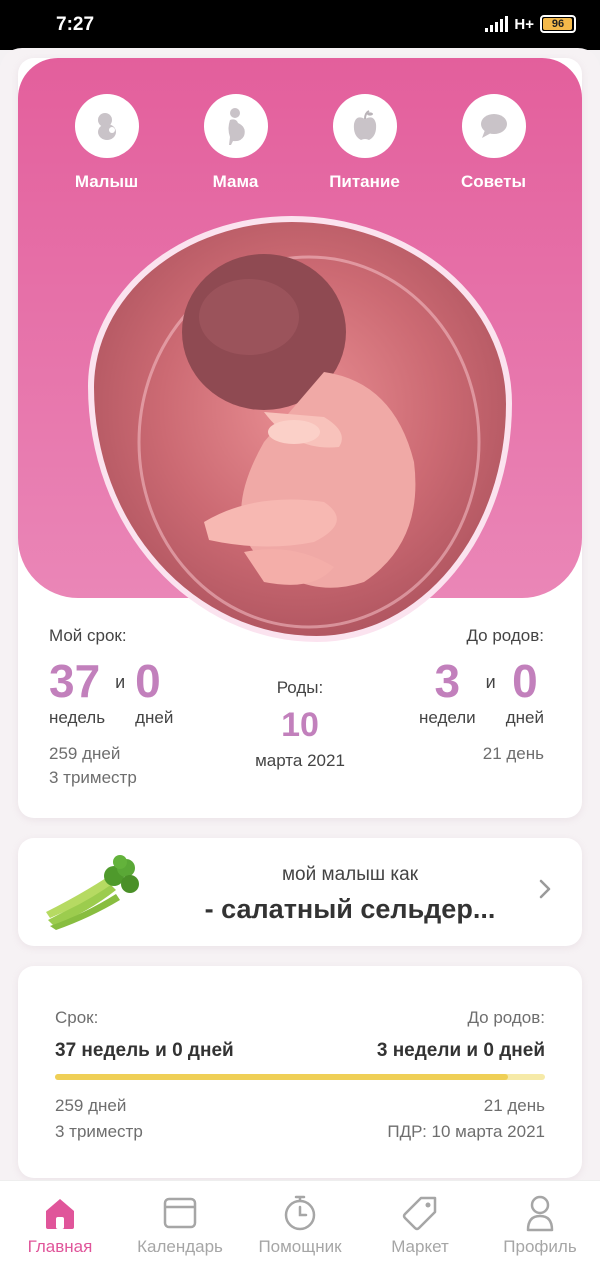  I want to click on term-total-days: 259 дней, so click(85, 753).